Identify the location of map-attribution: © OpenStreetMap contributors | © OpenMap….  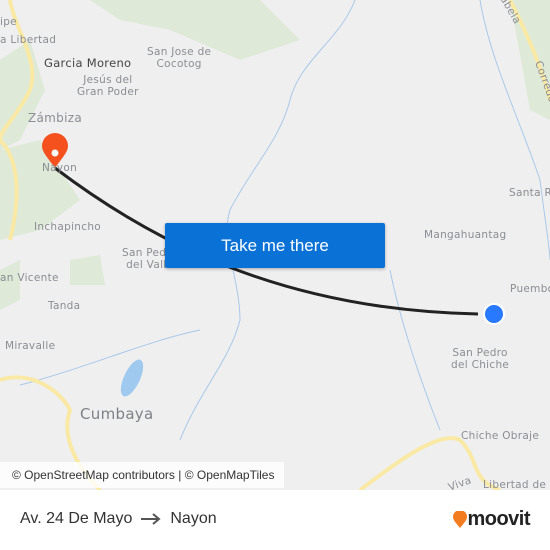
(142, 475).